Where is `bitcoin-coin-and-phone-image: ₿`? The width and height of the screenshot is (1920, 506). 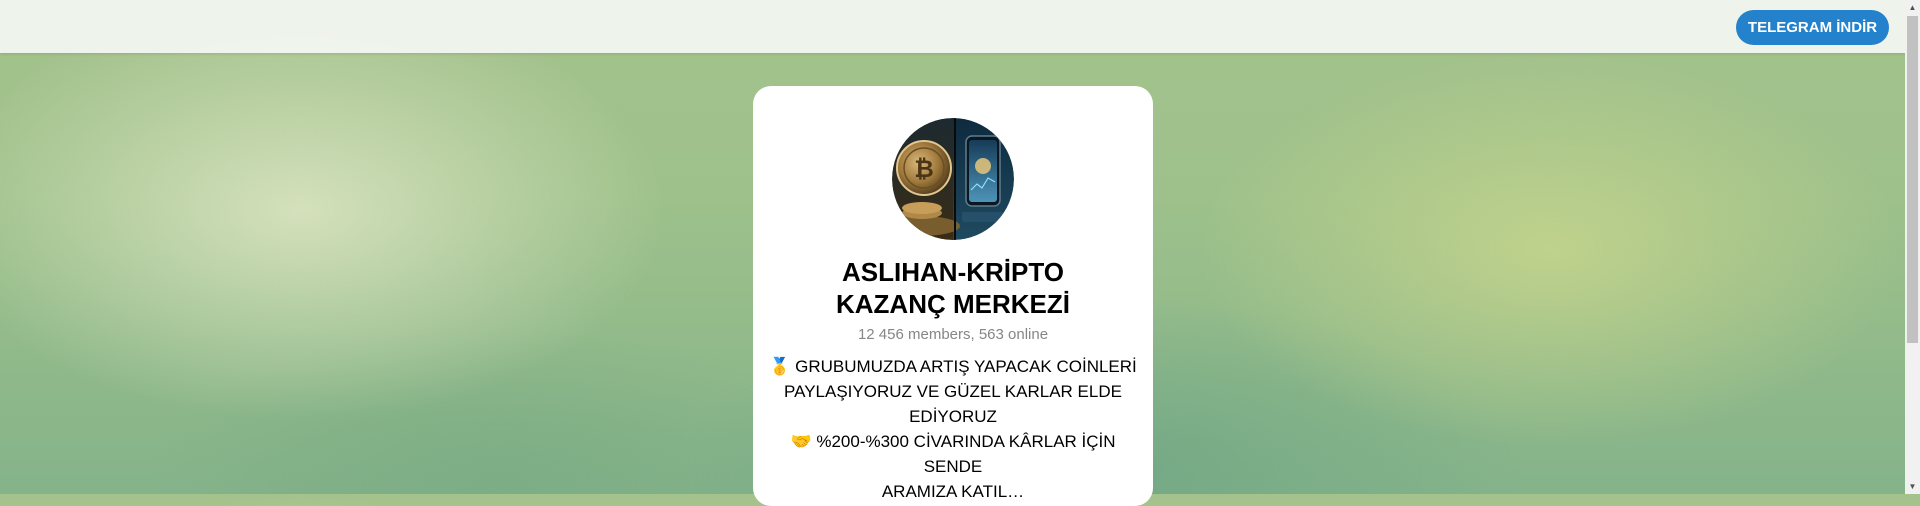
bitcoin-coin-and-phone-image: ₿ is located at coordinates (953, 179).